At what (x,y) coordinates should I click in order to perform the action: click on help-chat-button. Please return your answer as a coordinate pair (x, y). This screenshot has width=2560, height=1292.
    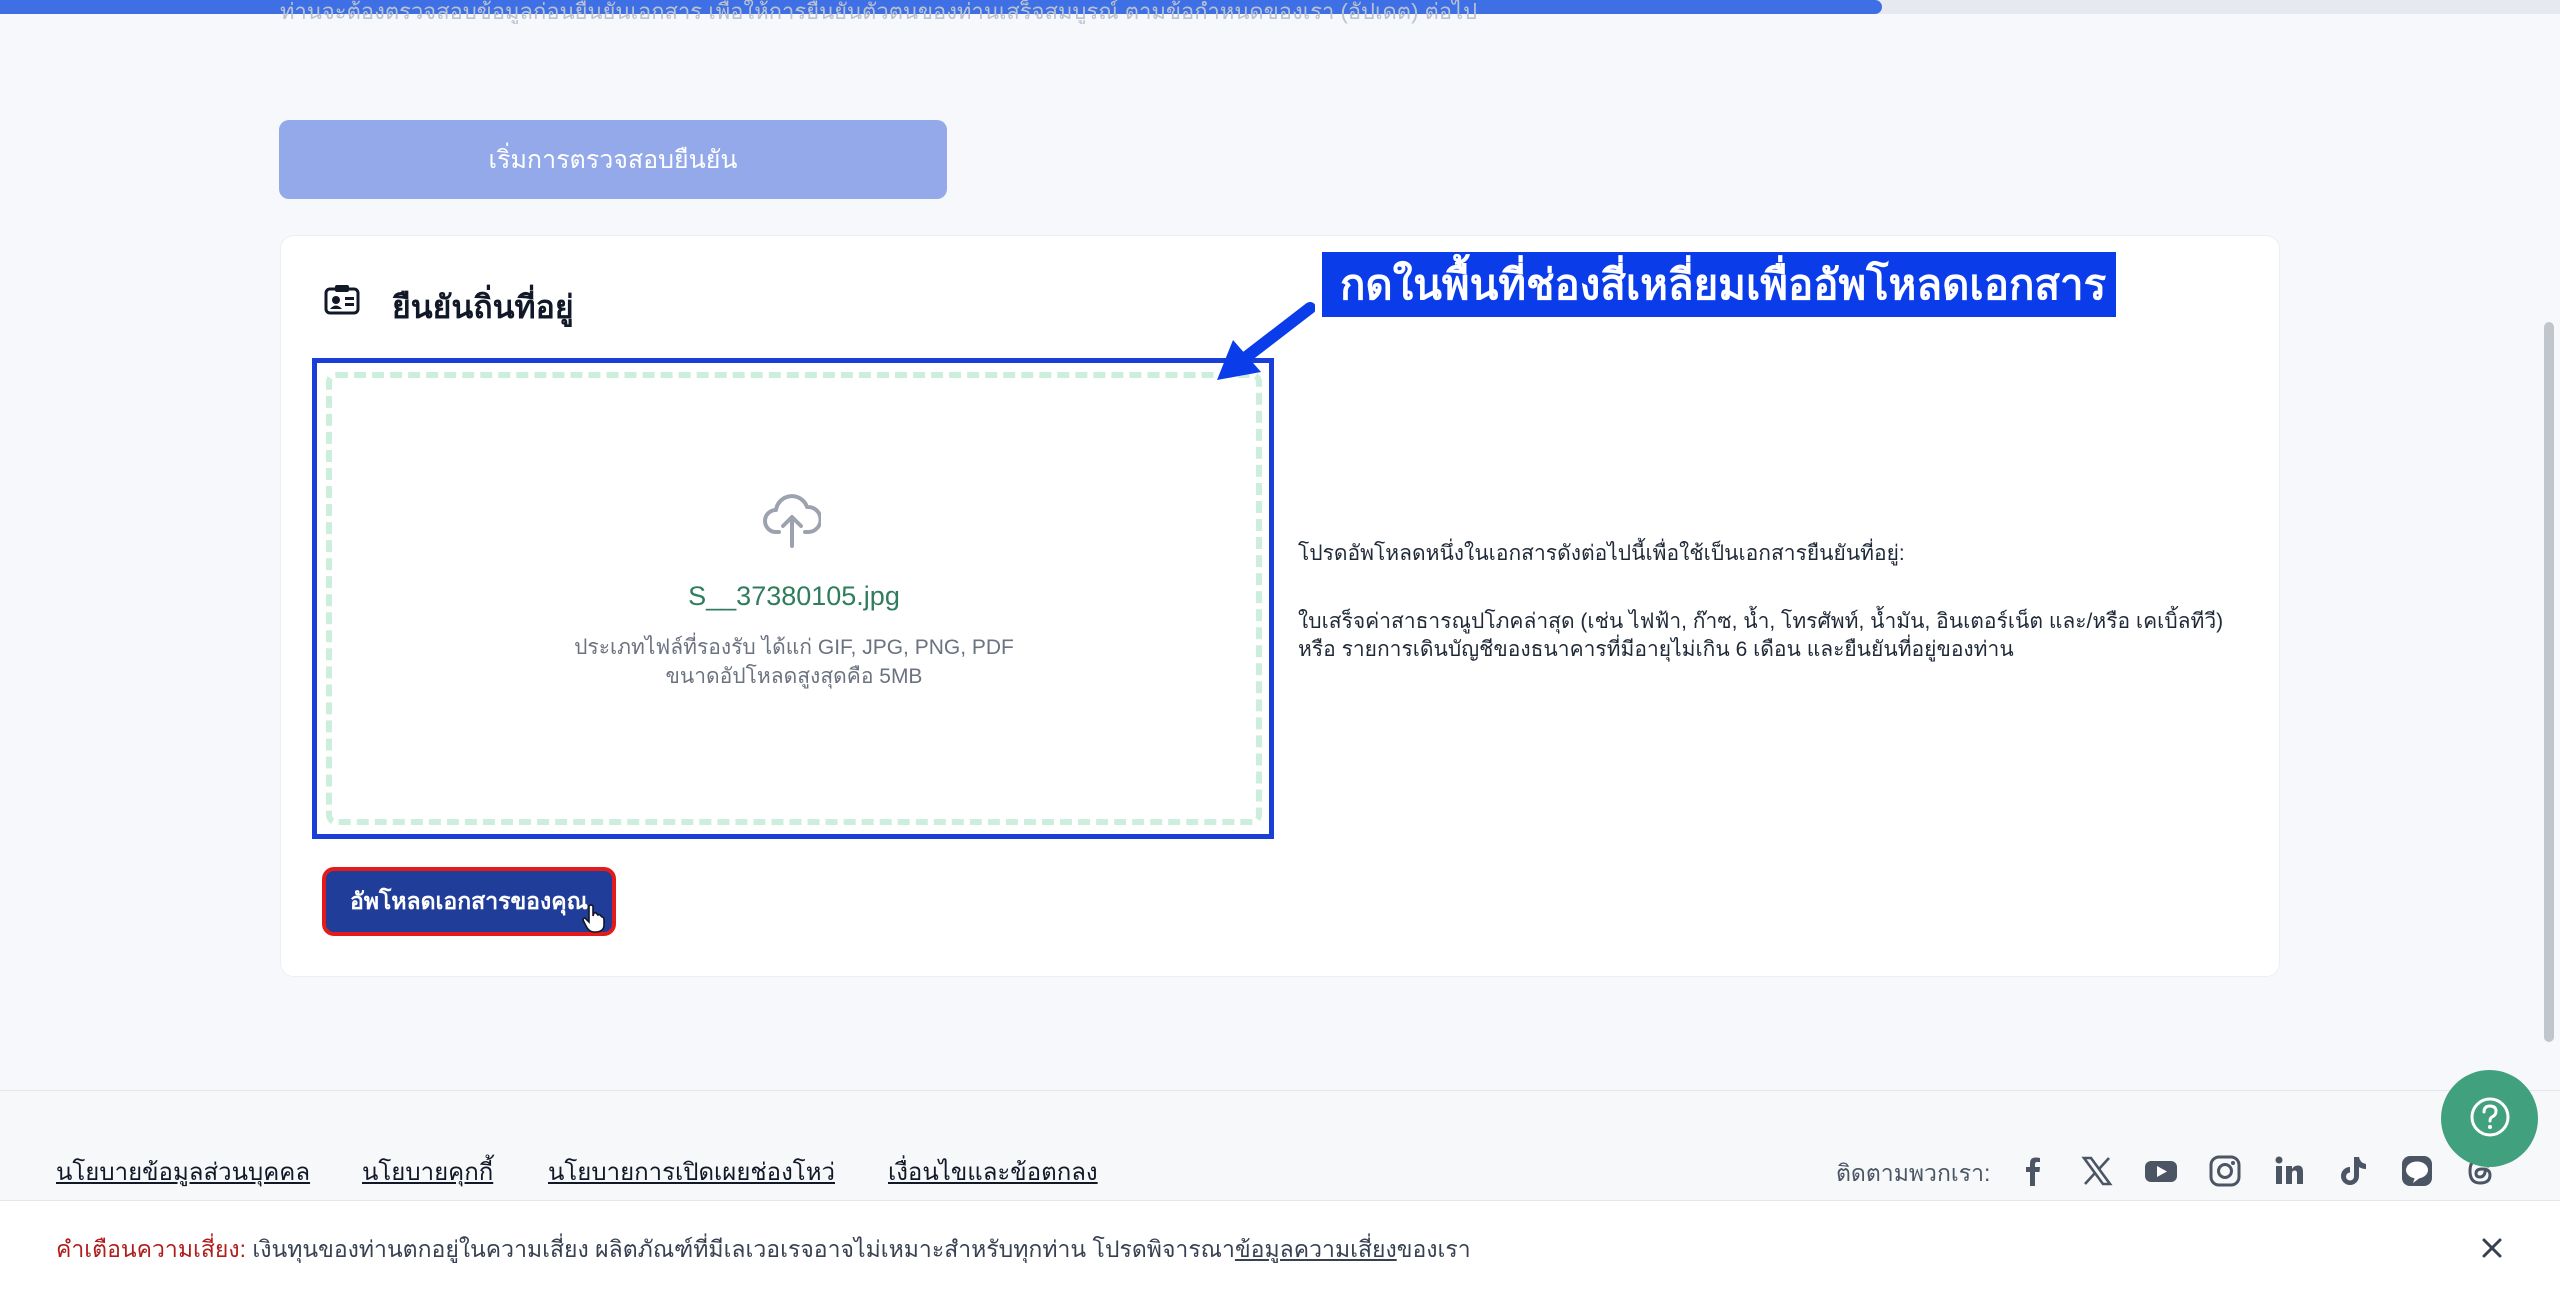
    Looking at the image, I should click on (2489, 1118).